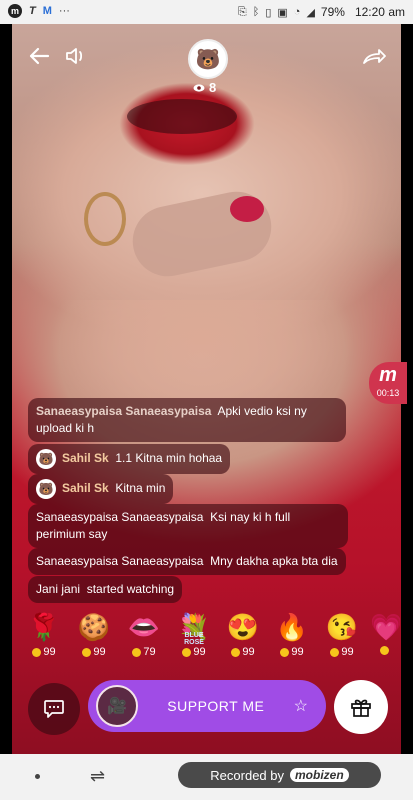 This screenshot has width=413, height=800. I want to click on chat-text: Mny dakha apka bta dia, so click(274, 561).